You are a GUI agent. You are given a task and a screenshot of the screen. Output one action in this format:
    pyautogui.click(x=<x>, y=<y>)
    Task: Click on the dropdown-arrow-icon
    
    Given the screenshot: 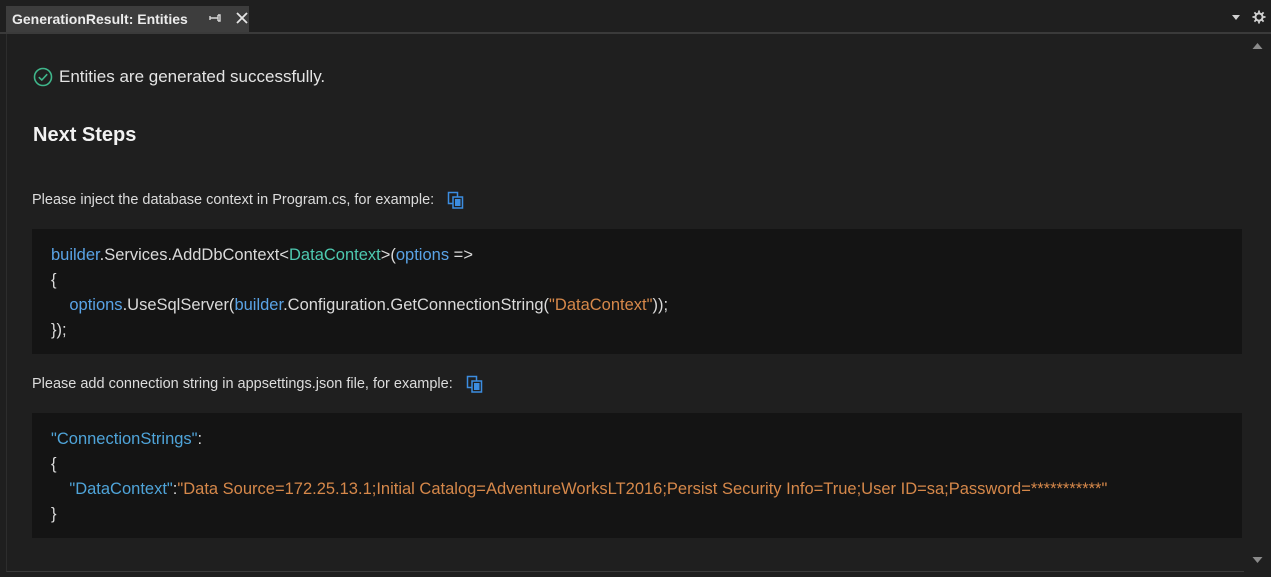 What is the action you would take?
    pyautogui.click(x=1236, y=17)
    